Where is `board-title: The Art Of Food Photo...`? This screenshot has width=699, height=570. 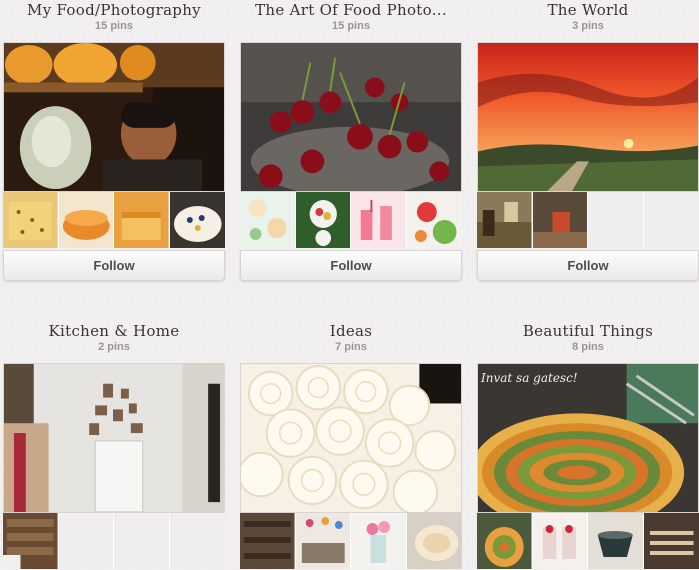
board-title: The Art Of Food Photo... is located at coordinates (351, 10).